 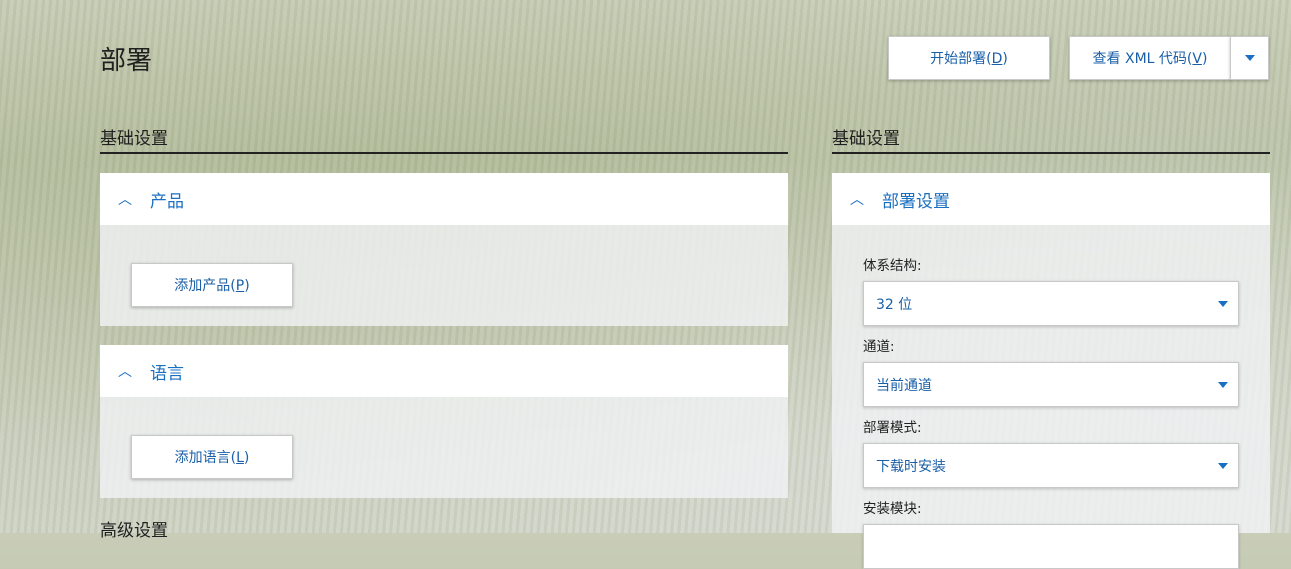 I want to click on channel-label: 通道:, so click(x=879, y=347).